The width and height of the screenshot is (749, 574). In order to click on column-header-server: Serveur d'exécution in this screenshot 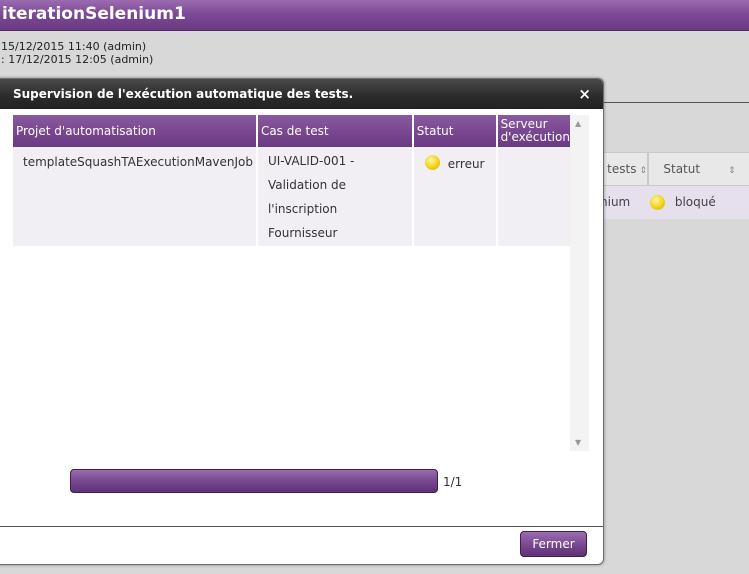, I will do `click(532, 131)`.